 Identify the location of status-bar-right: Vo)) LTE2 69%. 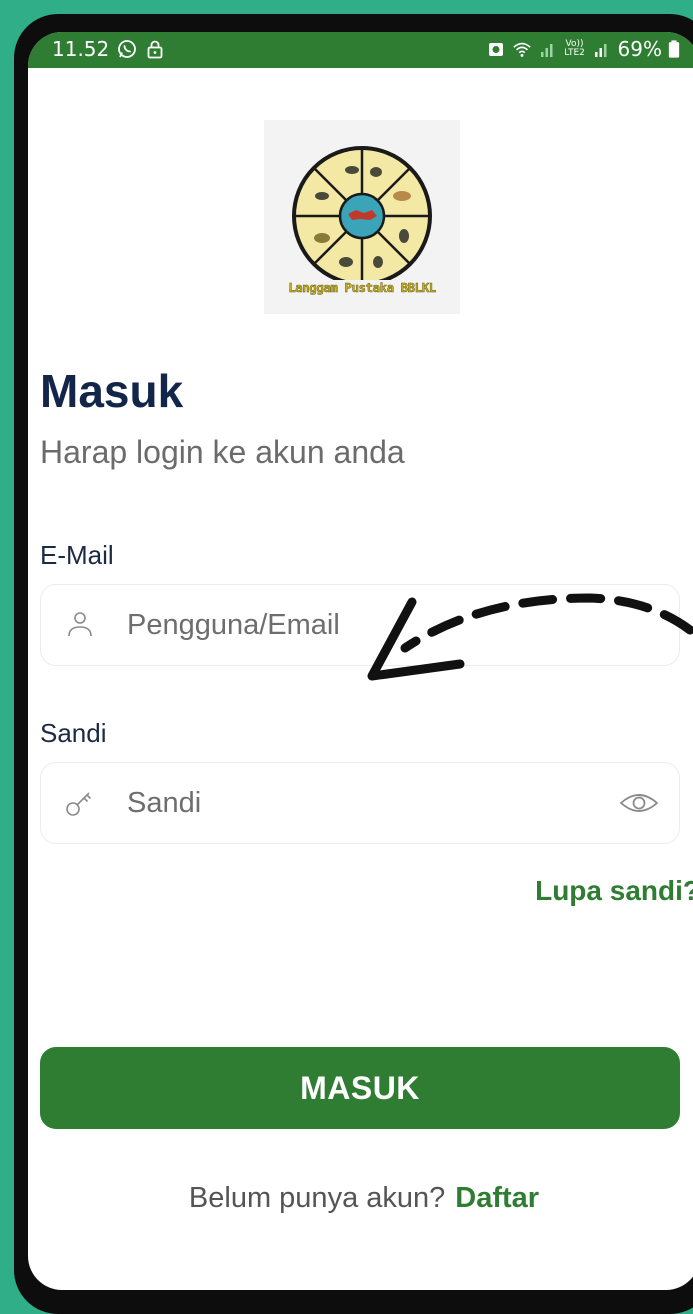
(583, 49).